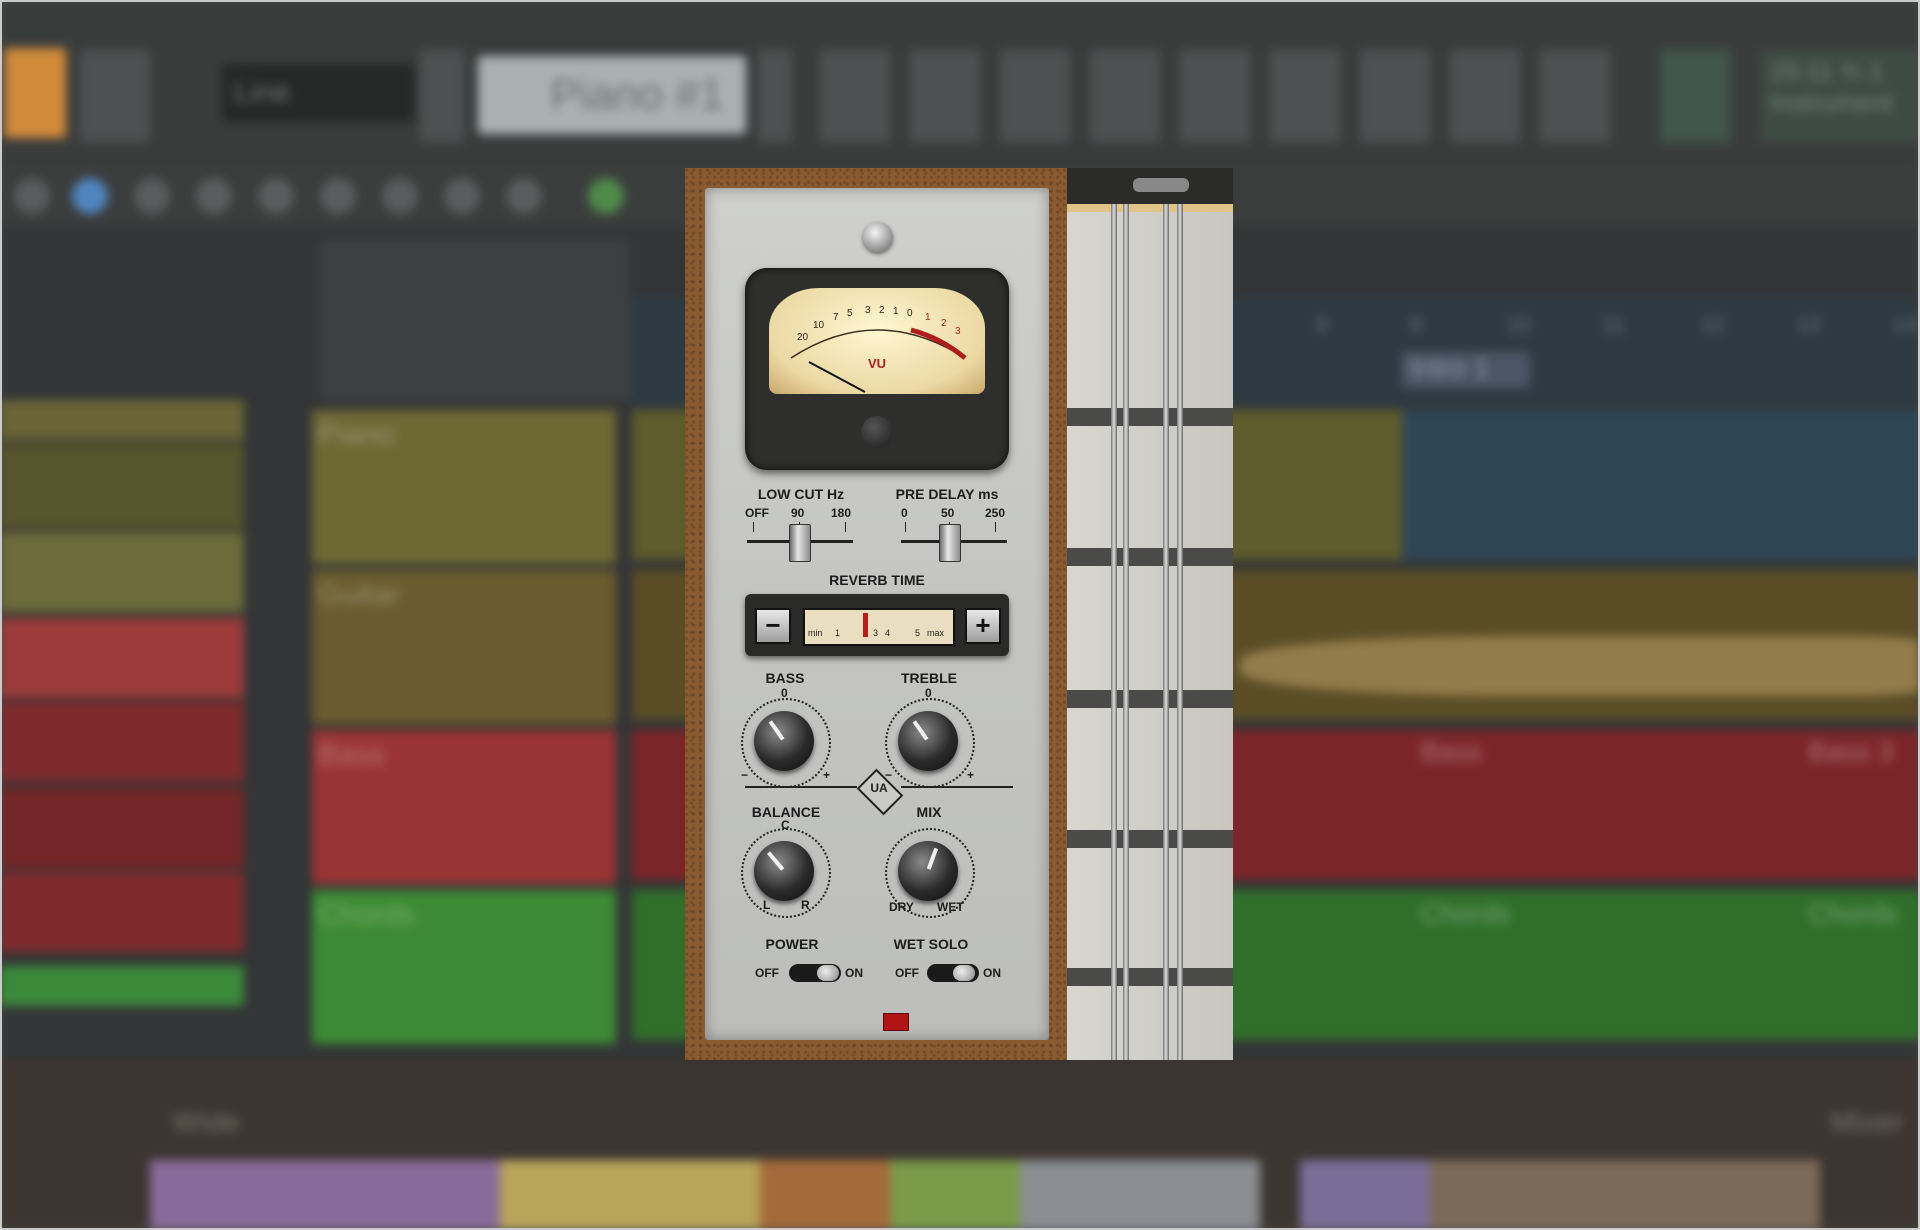  Describe the element at coordinates (928, 741) in the screenshot. I see `treble-knob` at that location.